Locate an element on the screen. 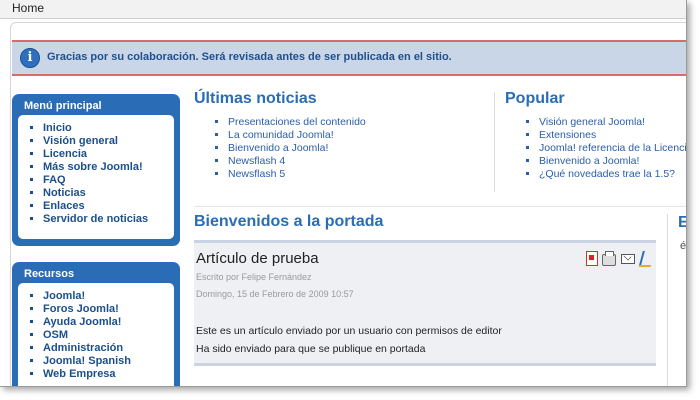 Image resolution: width=700 pixels, height=400 pixels. popular-item: Visión general Joomla! is located at coordinates (612, 122).